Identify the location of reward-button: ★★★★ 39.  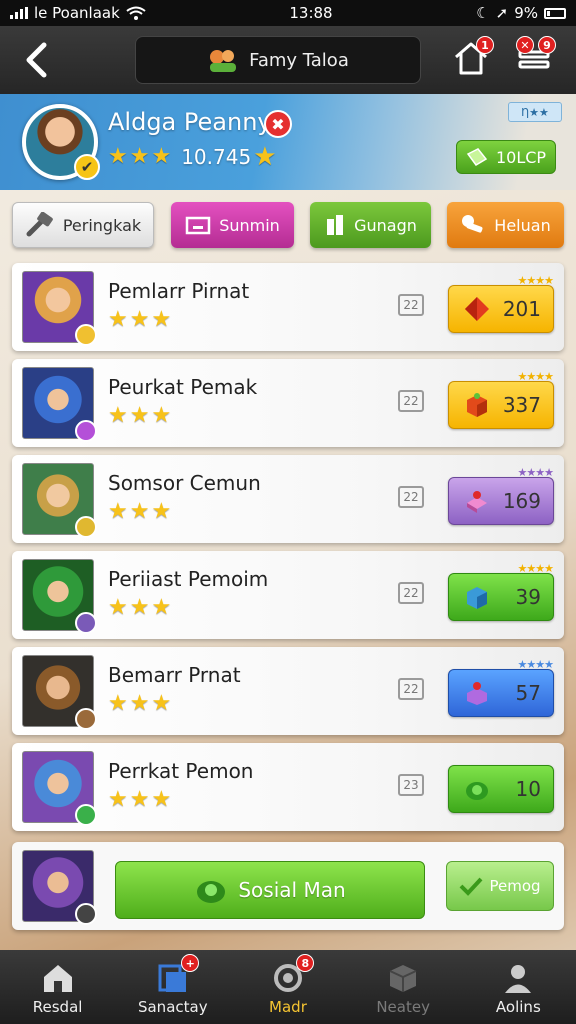
(501, 591).